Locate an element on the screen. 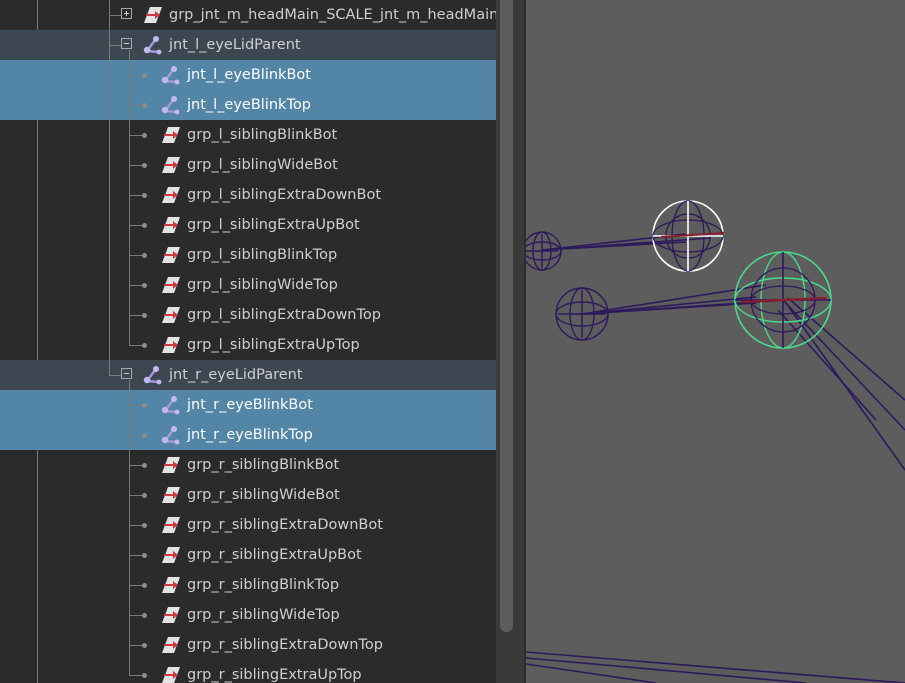  outliner-row-grp-r-siblingblinkbot: grp_r_siblingBlinkBot is located at coordinates (248, 465).